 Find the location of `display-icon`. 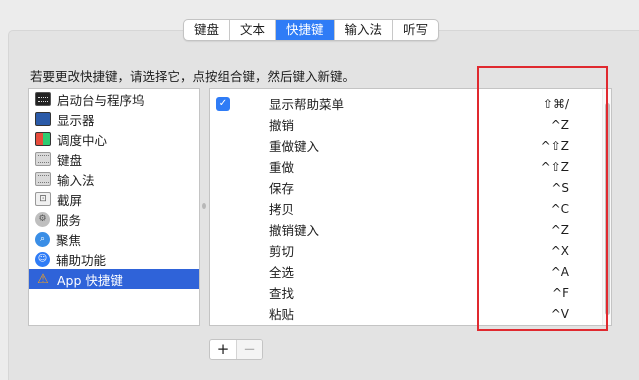

display-icon is located at coordinates (43, 119).